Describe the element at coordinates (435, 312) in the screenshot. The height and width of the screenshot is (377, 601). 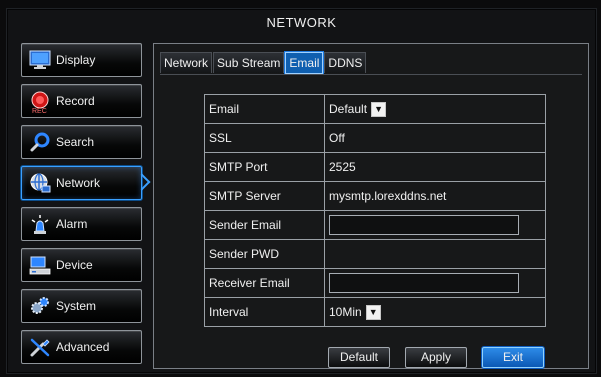
I see `interval-value-cell: 10Min ▼` at that location.